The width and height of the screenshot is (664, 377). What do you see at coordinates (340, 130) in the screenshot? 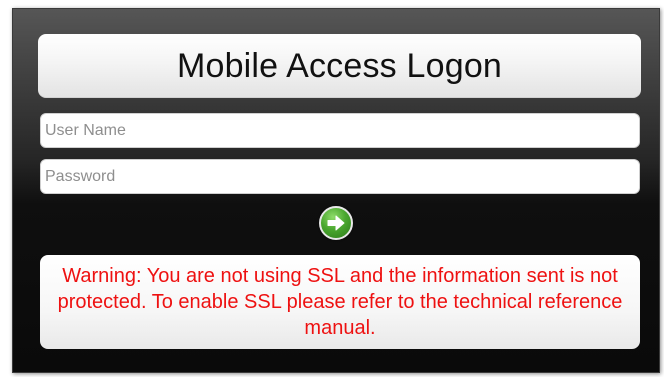
I see `username-field` at bounding box center [340, 130].